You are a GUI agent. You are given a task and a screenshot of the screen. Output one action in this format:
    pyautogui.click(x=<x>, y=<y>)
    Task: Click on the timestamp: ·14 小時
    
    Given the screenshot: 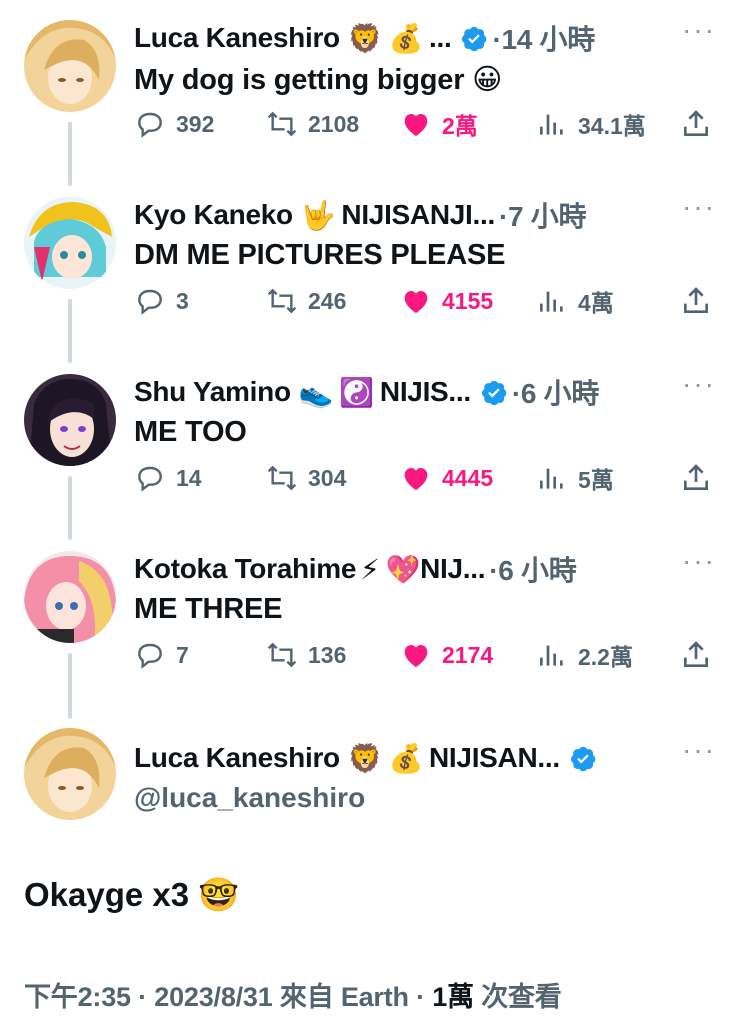 What is the action you would take?
    pyautogui.click(x=543, y=38)
    